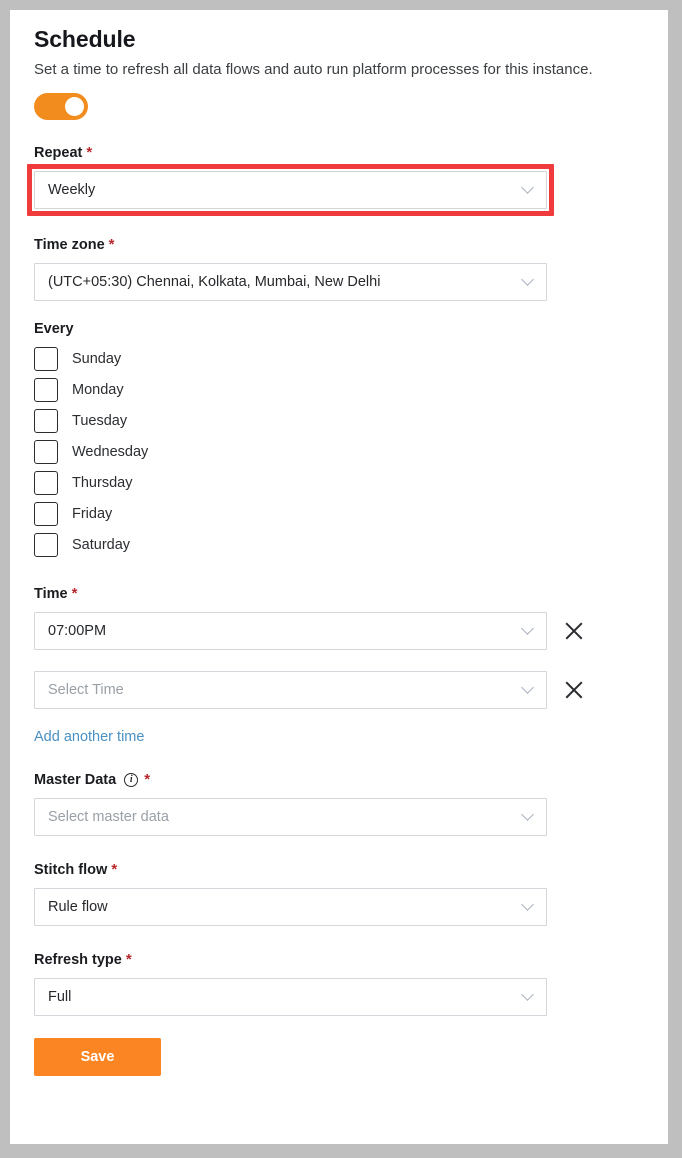 The height and width of the screenshot is (1158, 682). I want to click on repeat-select: Weekly, so click(290, 190).